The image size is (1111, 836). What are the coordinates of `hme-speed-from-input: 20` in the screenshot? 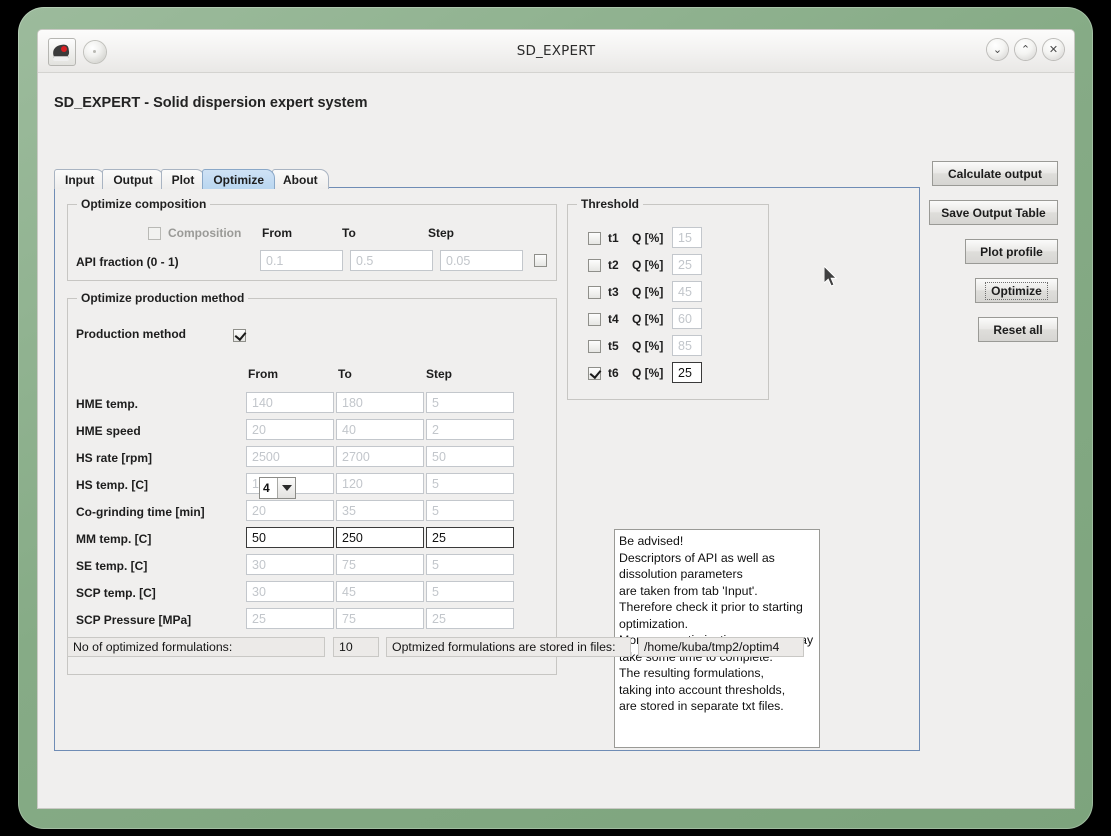 It's located at (290, 429).